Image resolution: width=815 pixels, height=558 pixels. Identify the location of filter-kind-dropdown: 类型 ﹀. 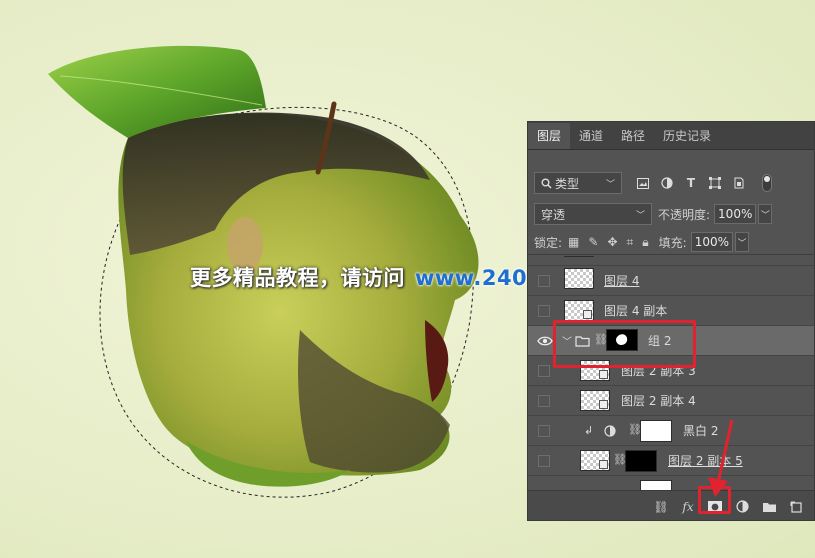
(578, 183).